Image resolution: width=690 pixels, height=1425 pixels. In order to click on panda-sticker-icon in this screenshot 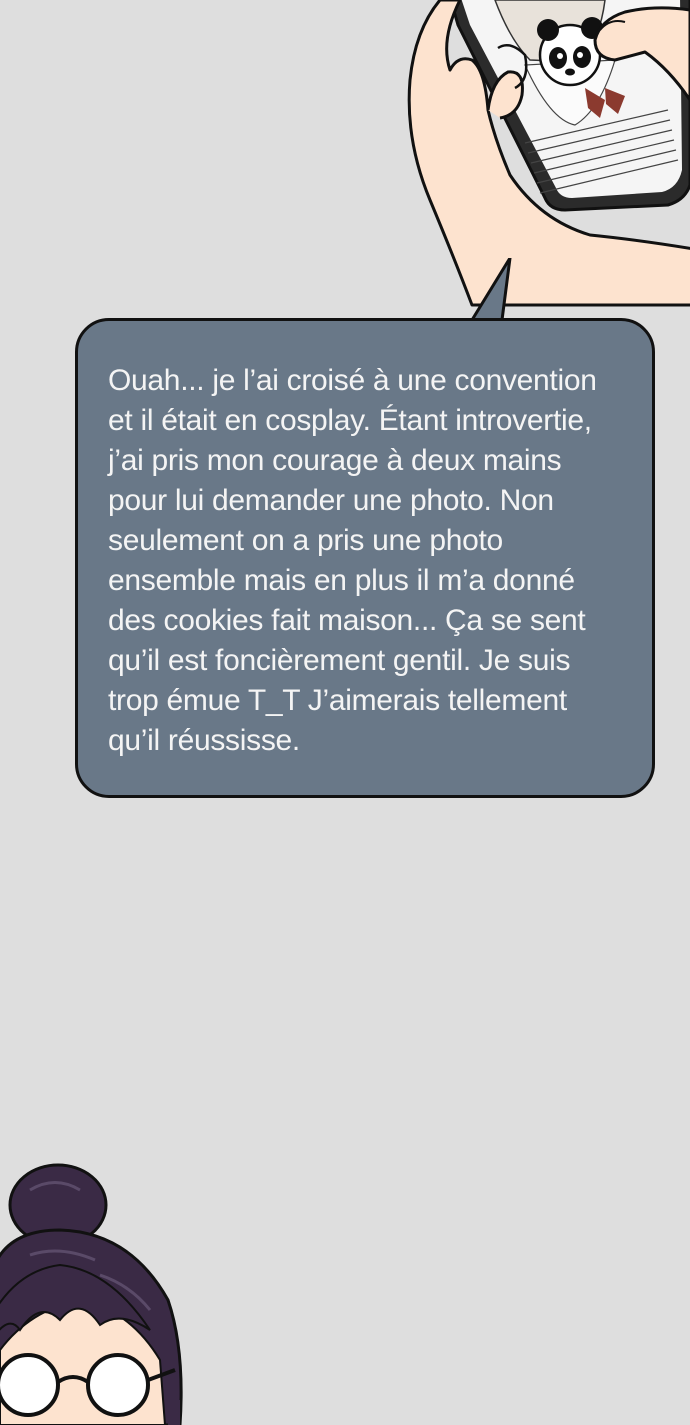, I will do `click(570, 52)`.